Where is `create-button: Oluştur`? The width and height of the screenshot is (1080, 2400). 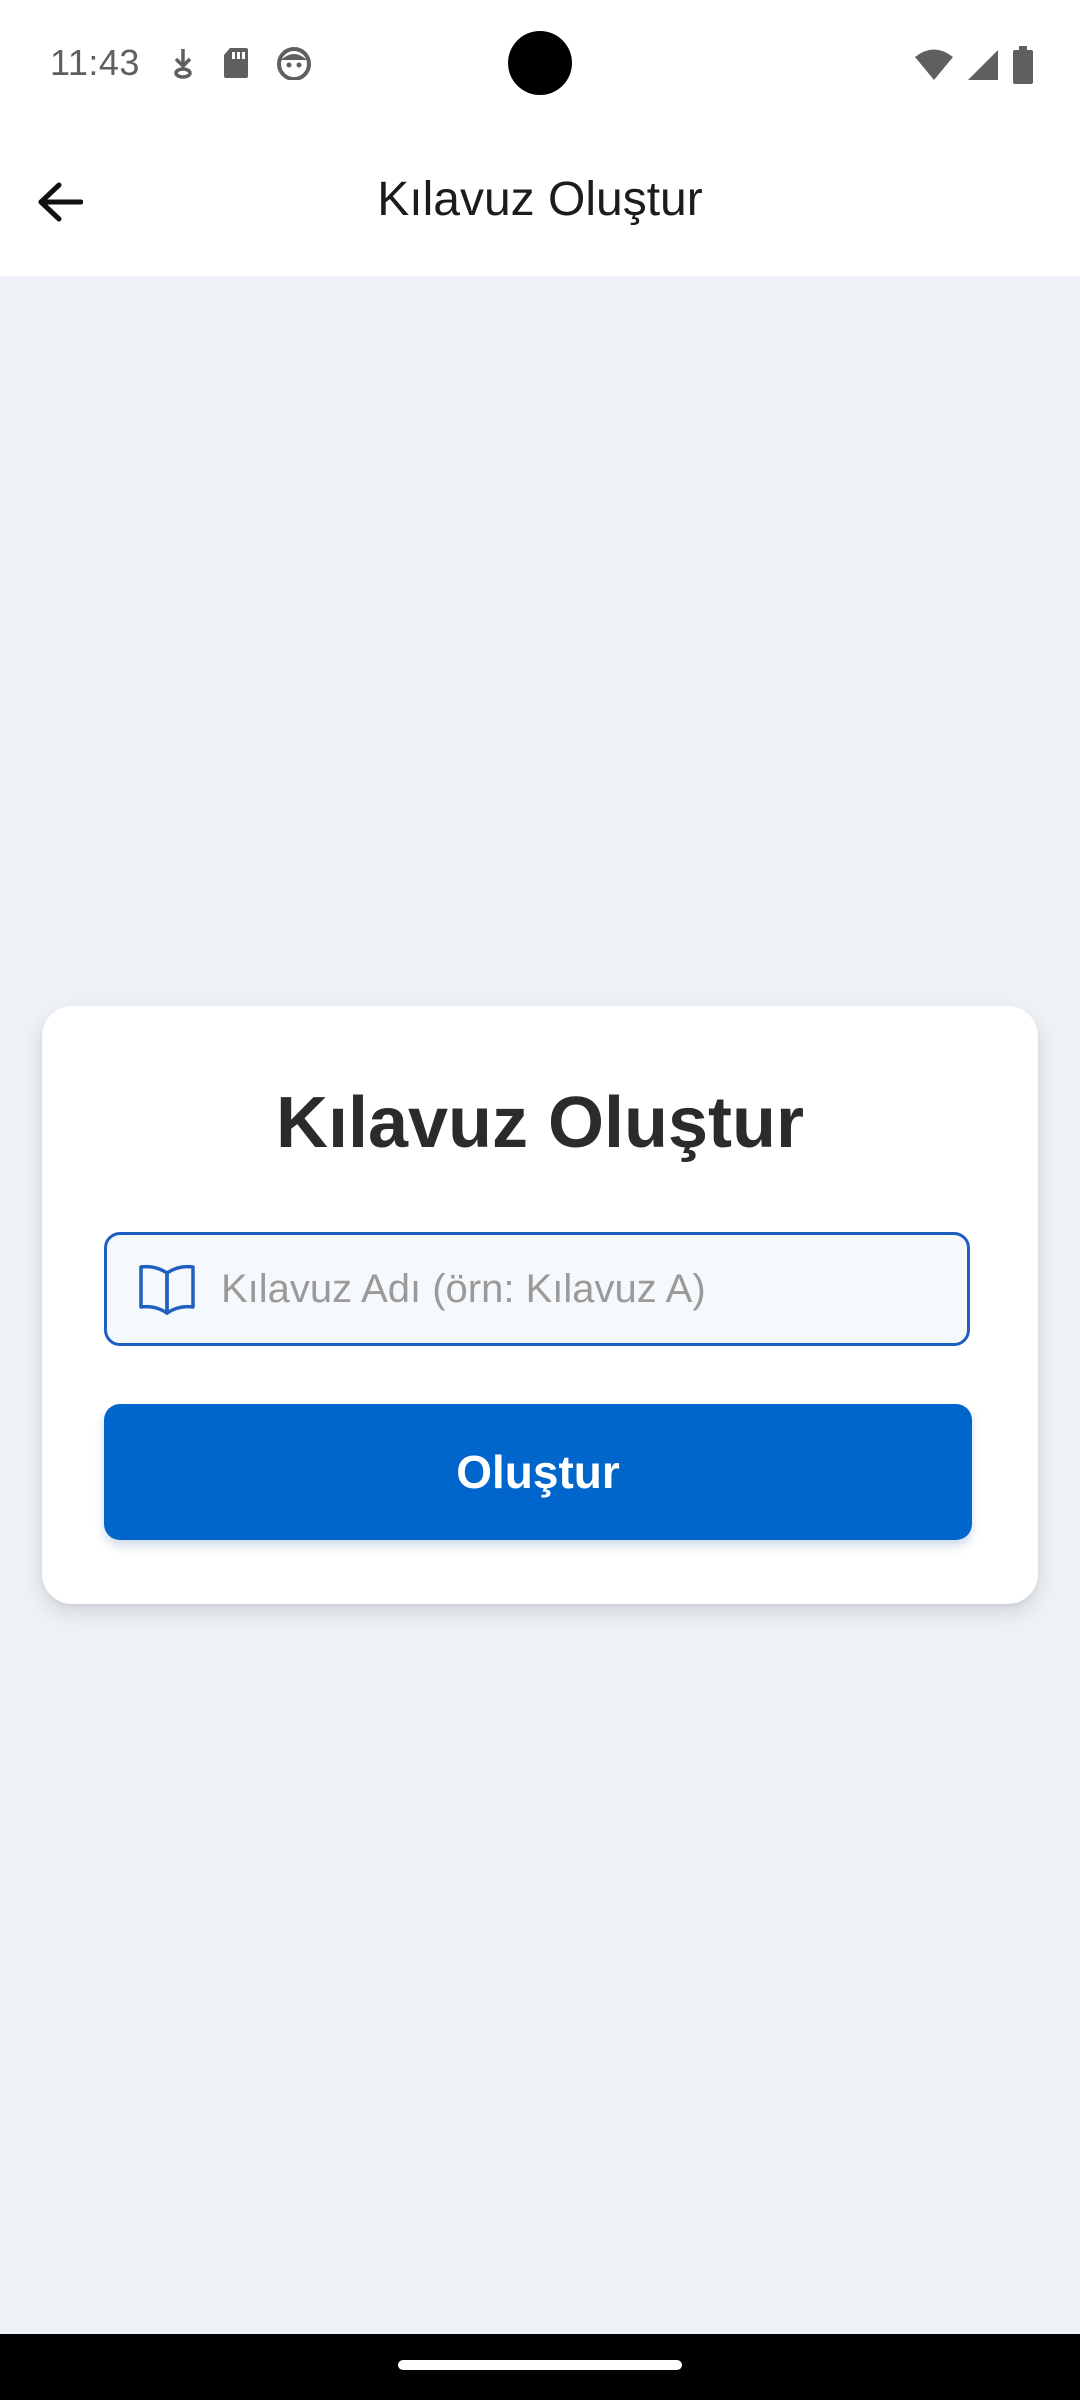 create-button: Oluştur is located at coordinates (538, 1472).